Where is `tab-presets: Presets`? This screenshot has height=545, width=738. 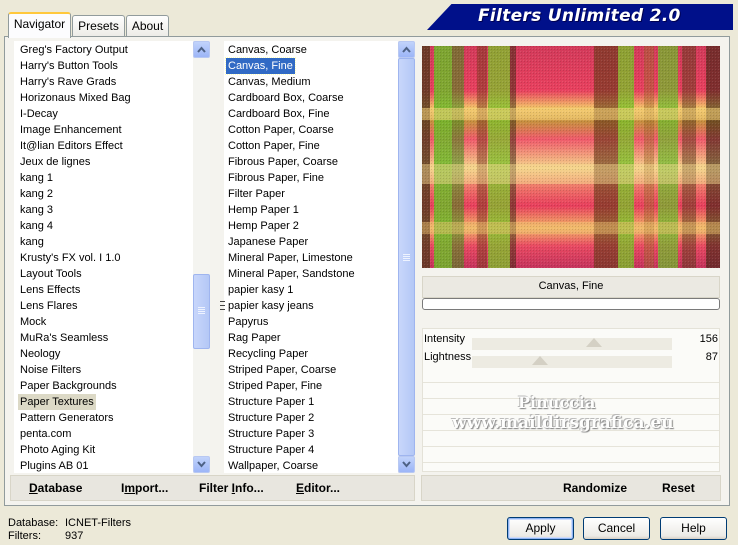
tab-presets: Presets is located at coordinates (98, 26).